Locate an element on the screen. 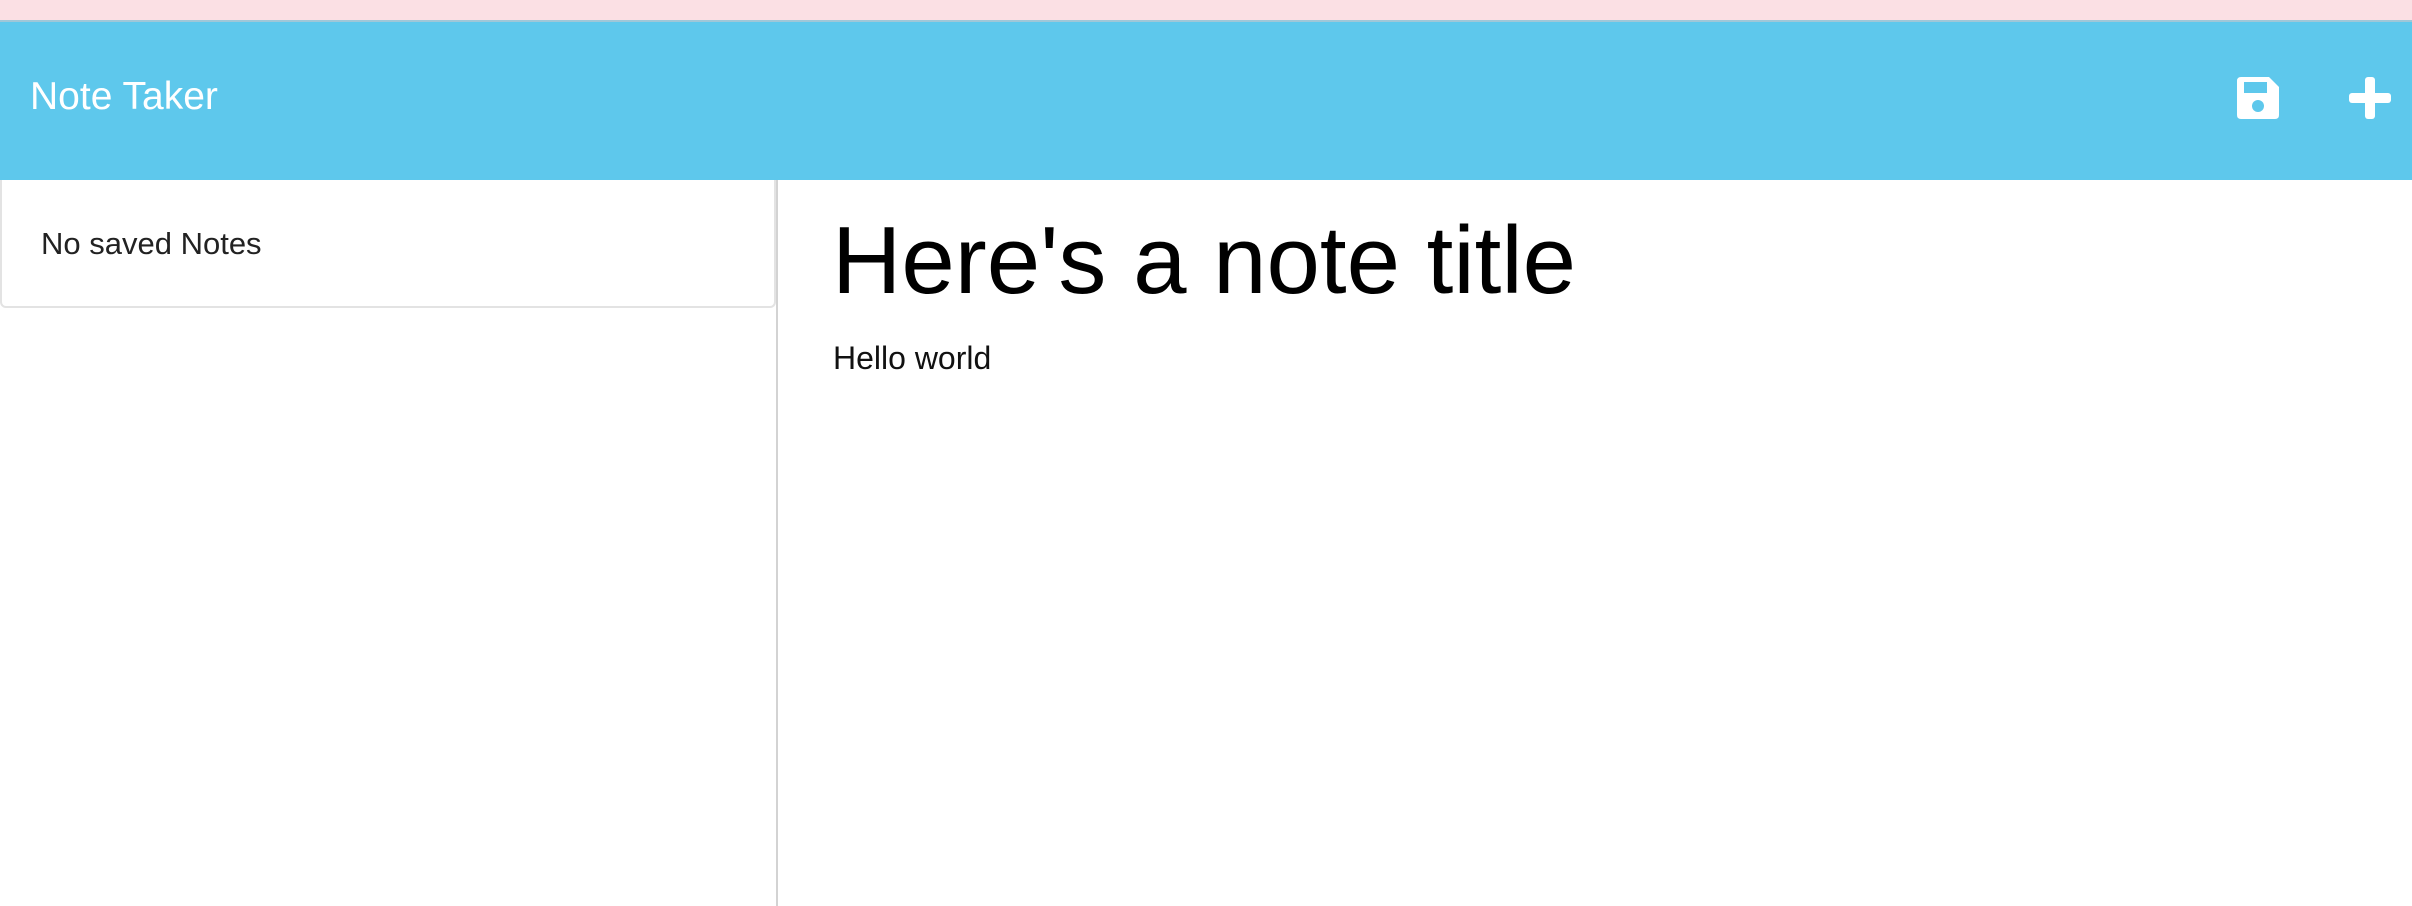  new-note-button is located at coordinates (2370, 100).